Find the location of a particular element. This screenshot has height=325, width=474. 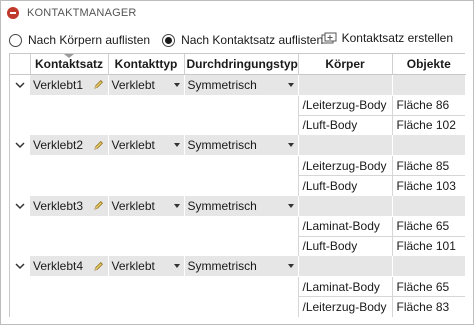

objekte-cell: Fläche 101 is located at coordinates (428, 245).